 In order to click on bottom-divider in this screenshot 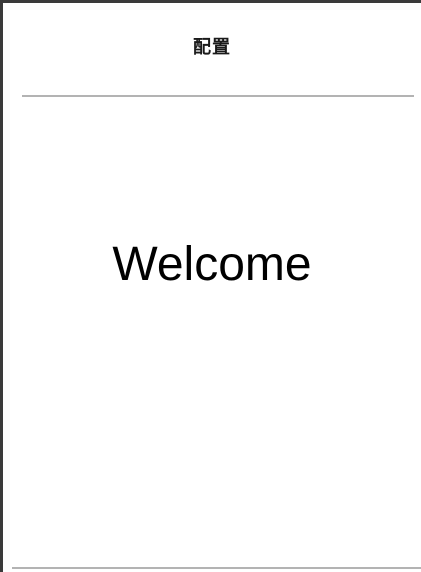, I will do `click(216, 568)`.